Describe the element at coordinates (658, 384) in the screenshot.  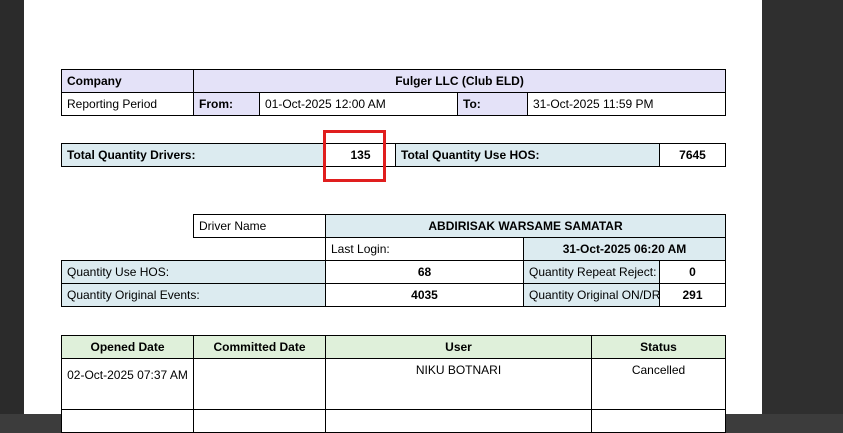
I see `status-cell: Cancelled` at that location.